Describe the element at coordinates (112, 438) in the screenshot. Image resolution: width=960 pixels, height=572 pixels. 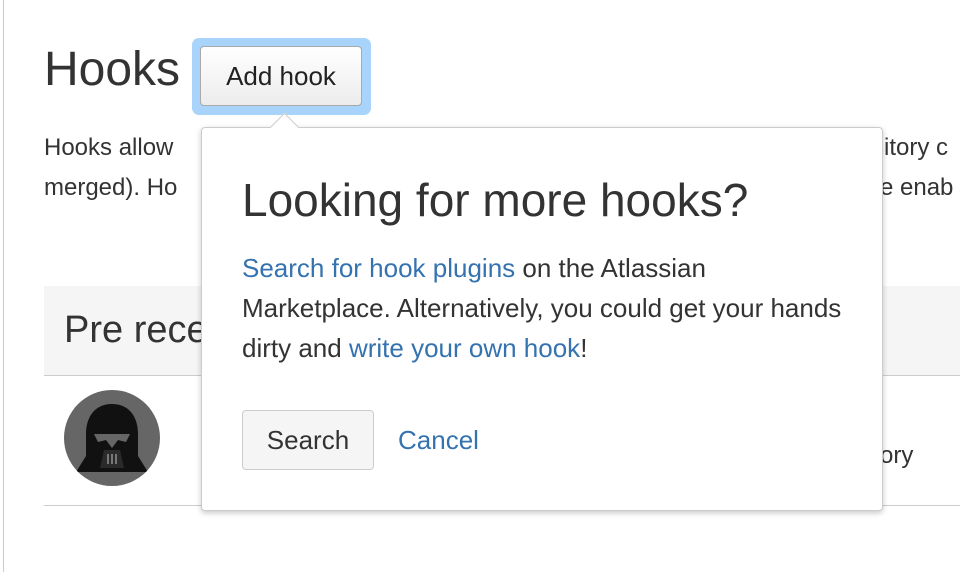
I see `darth-vader-avatar-icon` at that location.